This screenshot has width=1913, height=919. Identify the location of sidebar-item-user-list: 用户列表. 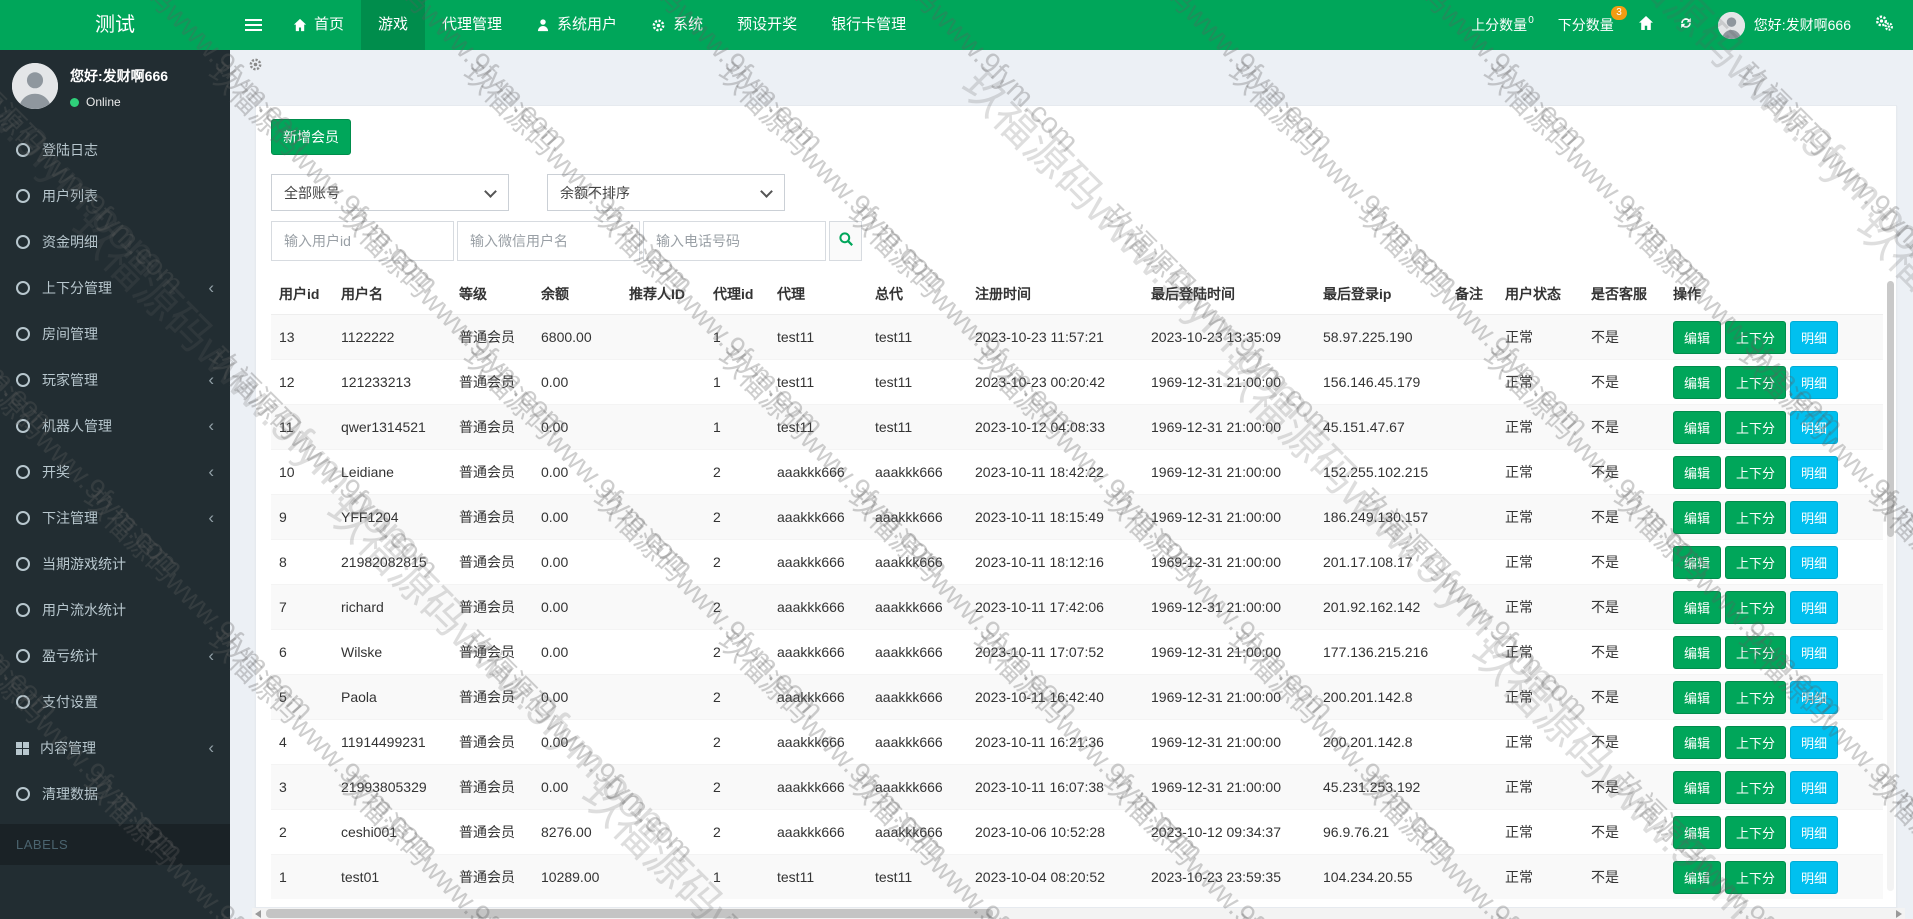
(115, 196).